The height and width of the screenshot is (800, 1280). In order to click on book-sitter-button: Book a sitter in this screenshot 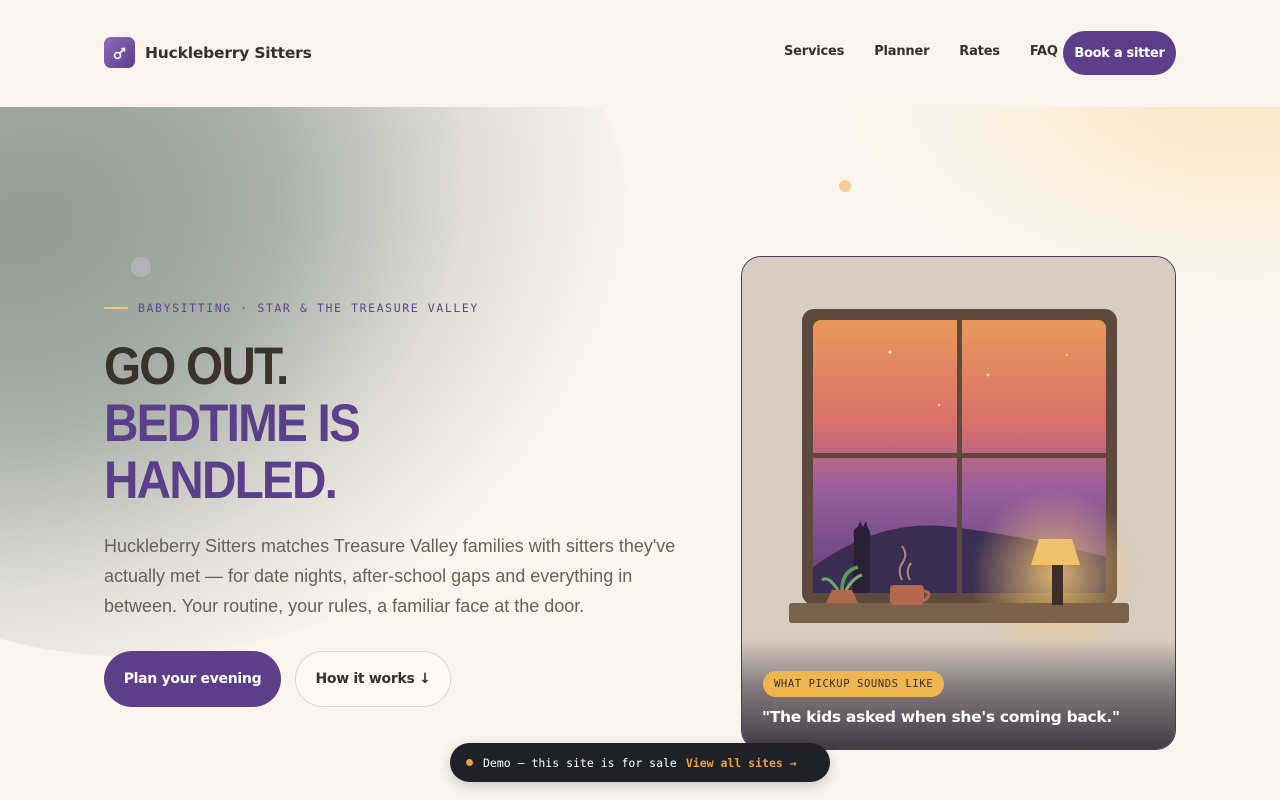, I will do `click(1119, 53)`.